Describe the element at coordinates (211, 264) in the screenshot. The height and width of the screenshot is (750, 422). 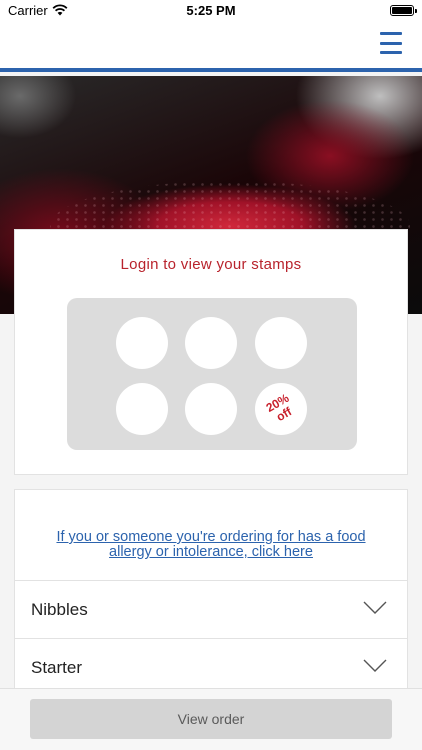
I see `login-to-view-stamps-link: Login to view your stamps` at that location.